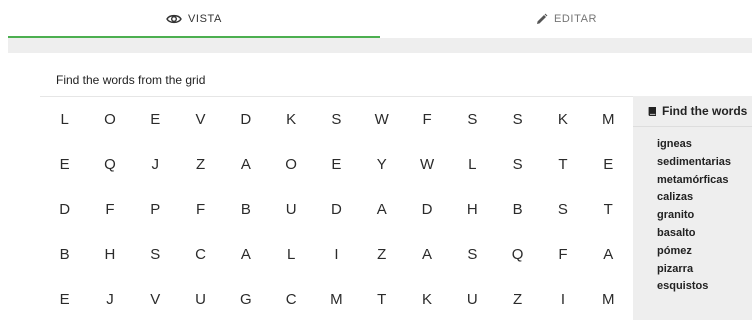 Image resolution: width=752 pixels, height=322 pixels. Describe the element at coordinates (575, 19) in the screenshot. I see `tab-editar-label: EDITAR` at that location.